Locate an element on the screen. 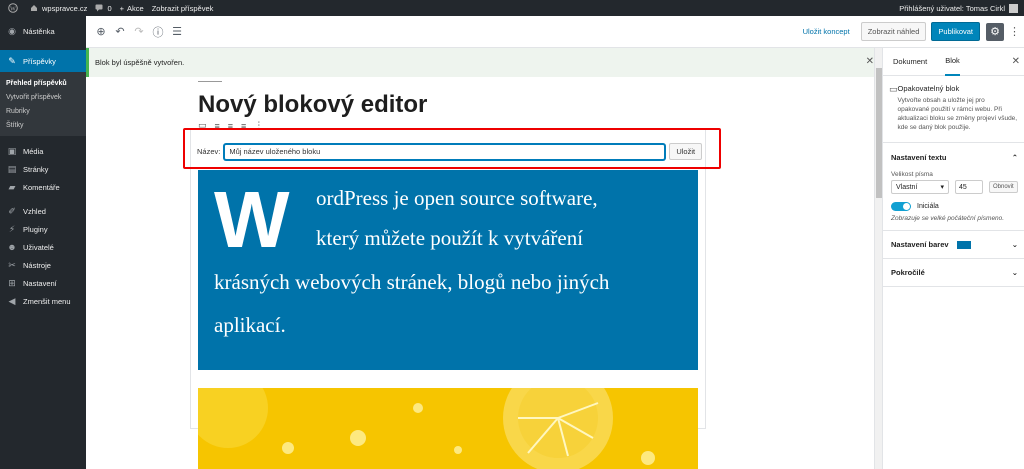 Image resolution: width=1024 pixels, height=469 pixels. avatar is located at coordinates (1013, 8).